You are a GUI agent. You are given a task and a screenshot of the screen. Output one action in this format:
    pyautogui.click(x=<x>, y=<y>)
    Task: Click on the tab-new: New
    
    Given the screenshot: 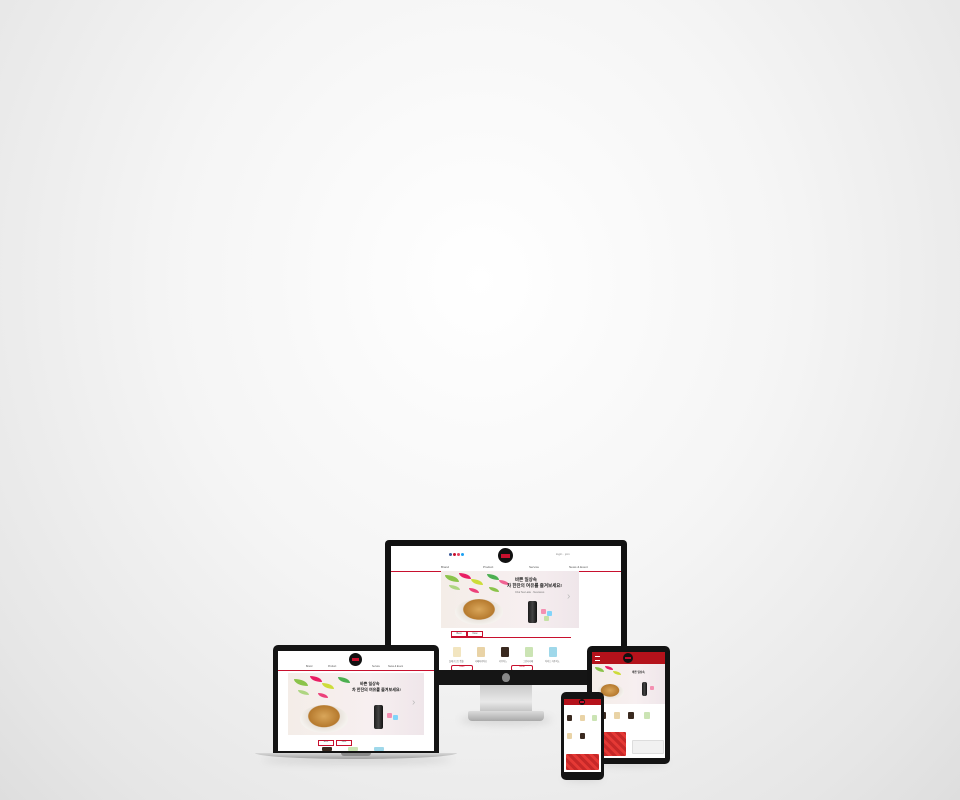 What is the action you would take?
    pyautogui.click(x=344, y=743)
    